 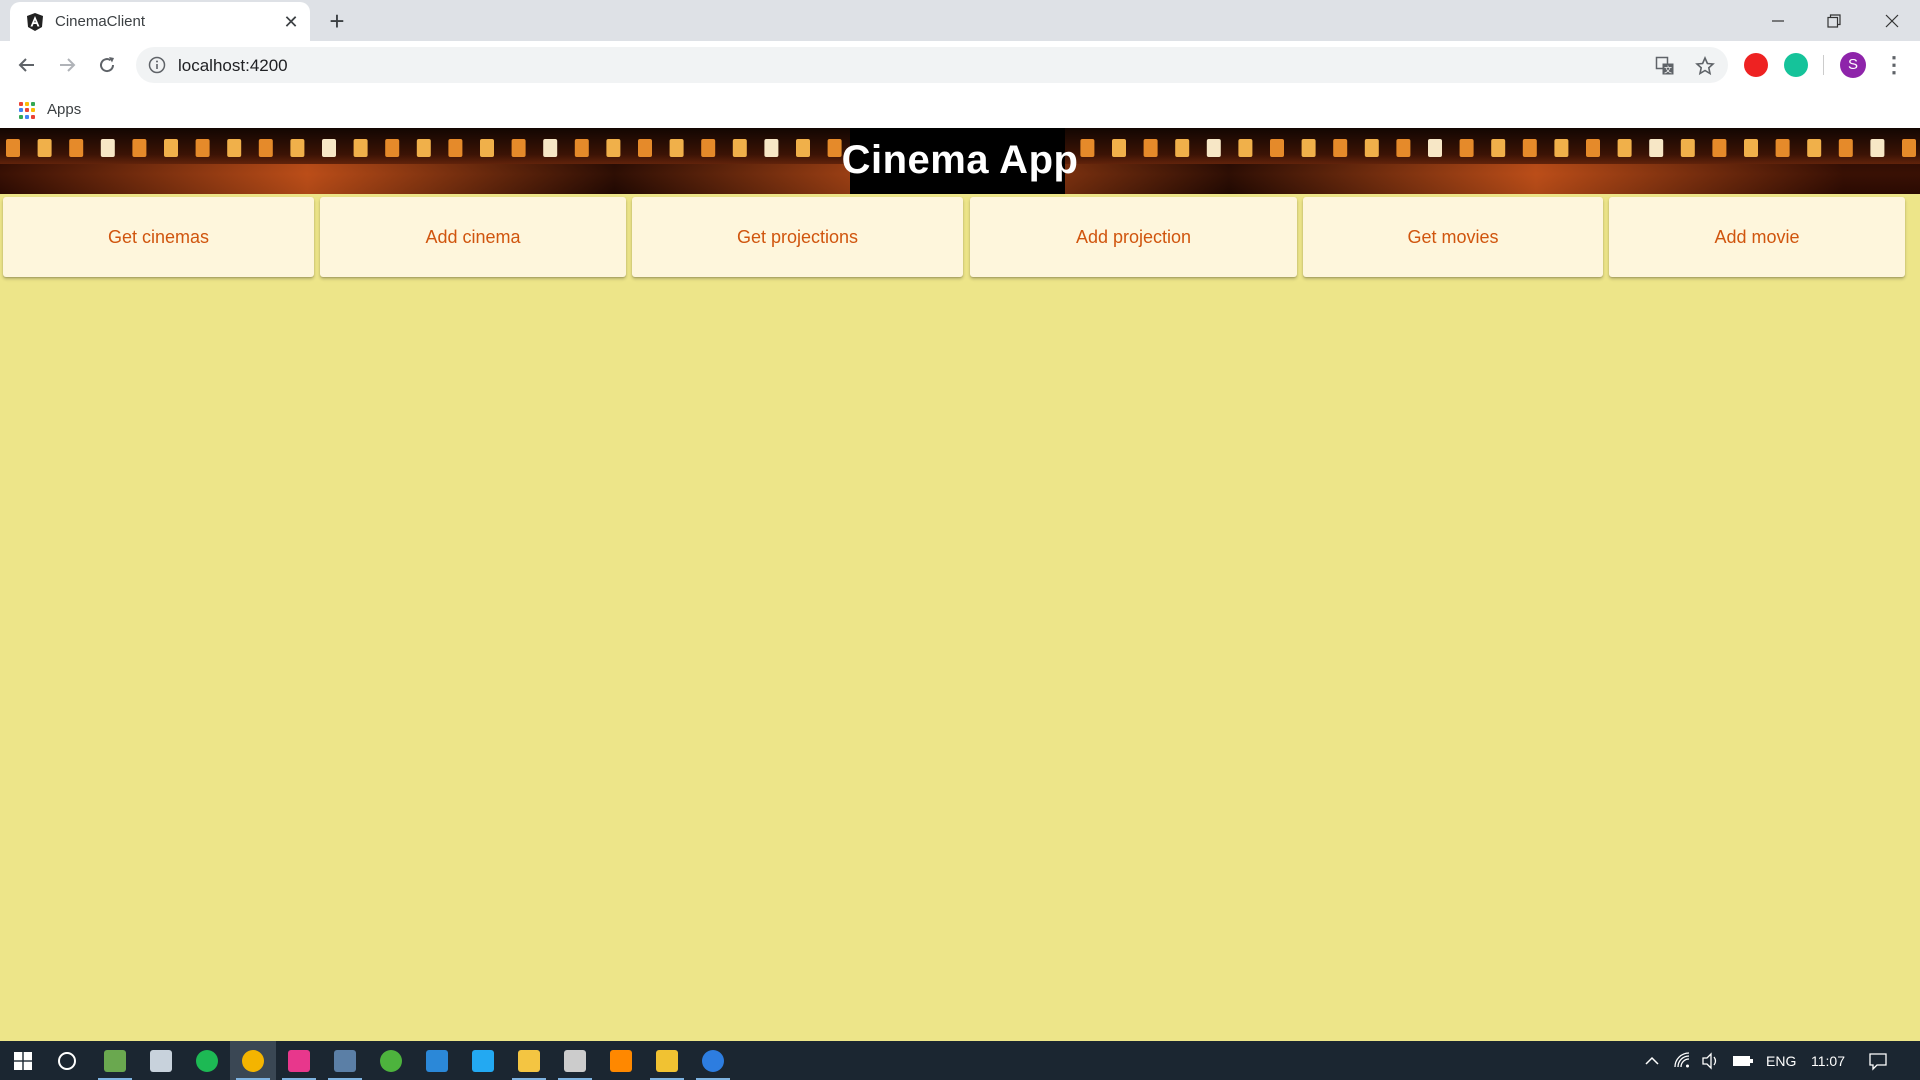 I want to click on windows-logo-icon, so click(x=23, y=1060).